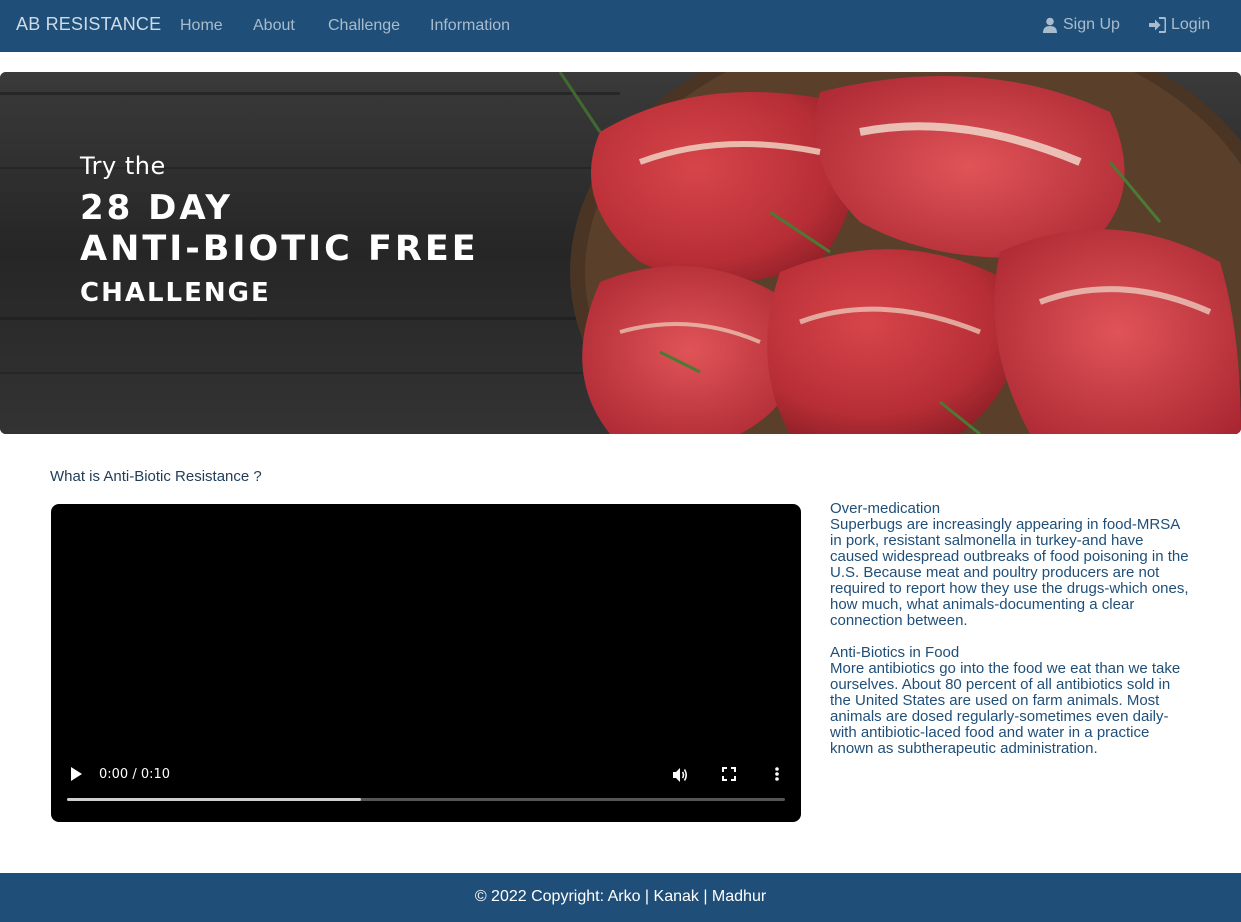  I want to click on login-link: Login, so click(1179, 25).